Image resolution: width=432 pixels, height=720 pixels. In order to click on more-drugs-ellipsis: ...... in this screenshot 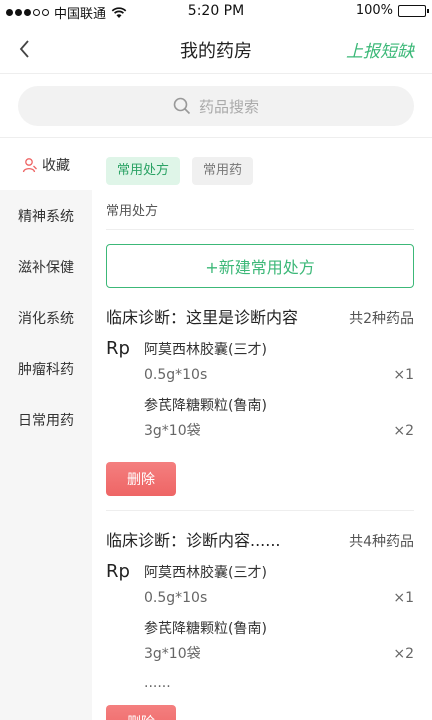, I will do `click(157, 683)`.